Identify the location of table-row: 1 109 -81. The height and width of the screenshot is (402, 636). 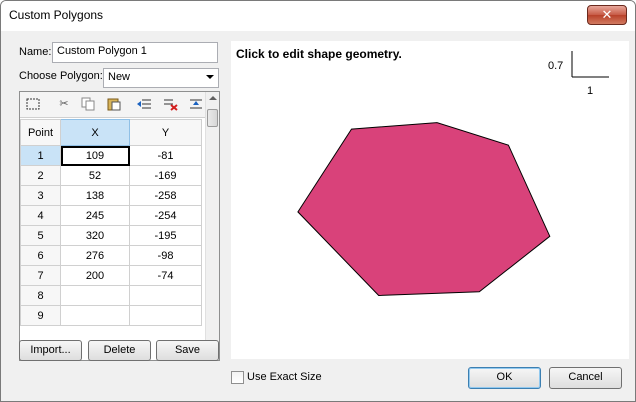
(111, 155).